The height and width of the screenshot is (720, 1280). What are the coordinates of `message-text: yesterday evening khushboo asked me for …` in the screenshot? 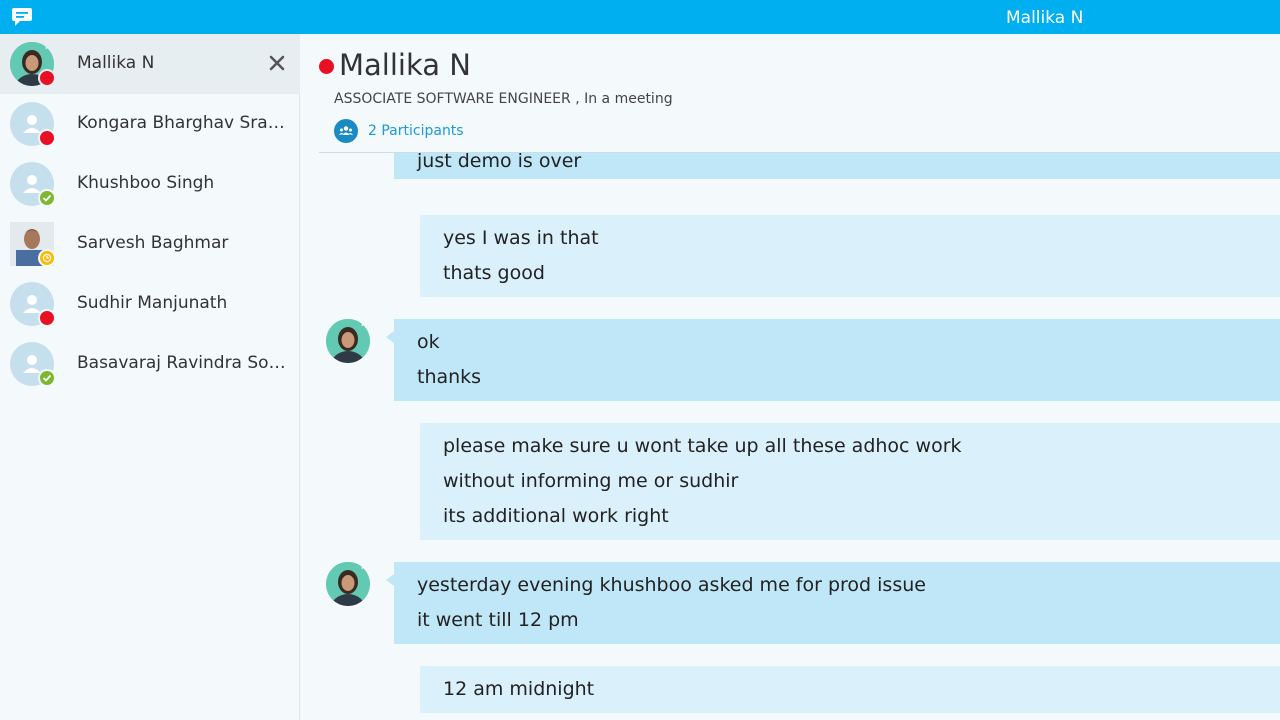 It's located at (671, 585).